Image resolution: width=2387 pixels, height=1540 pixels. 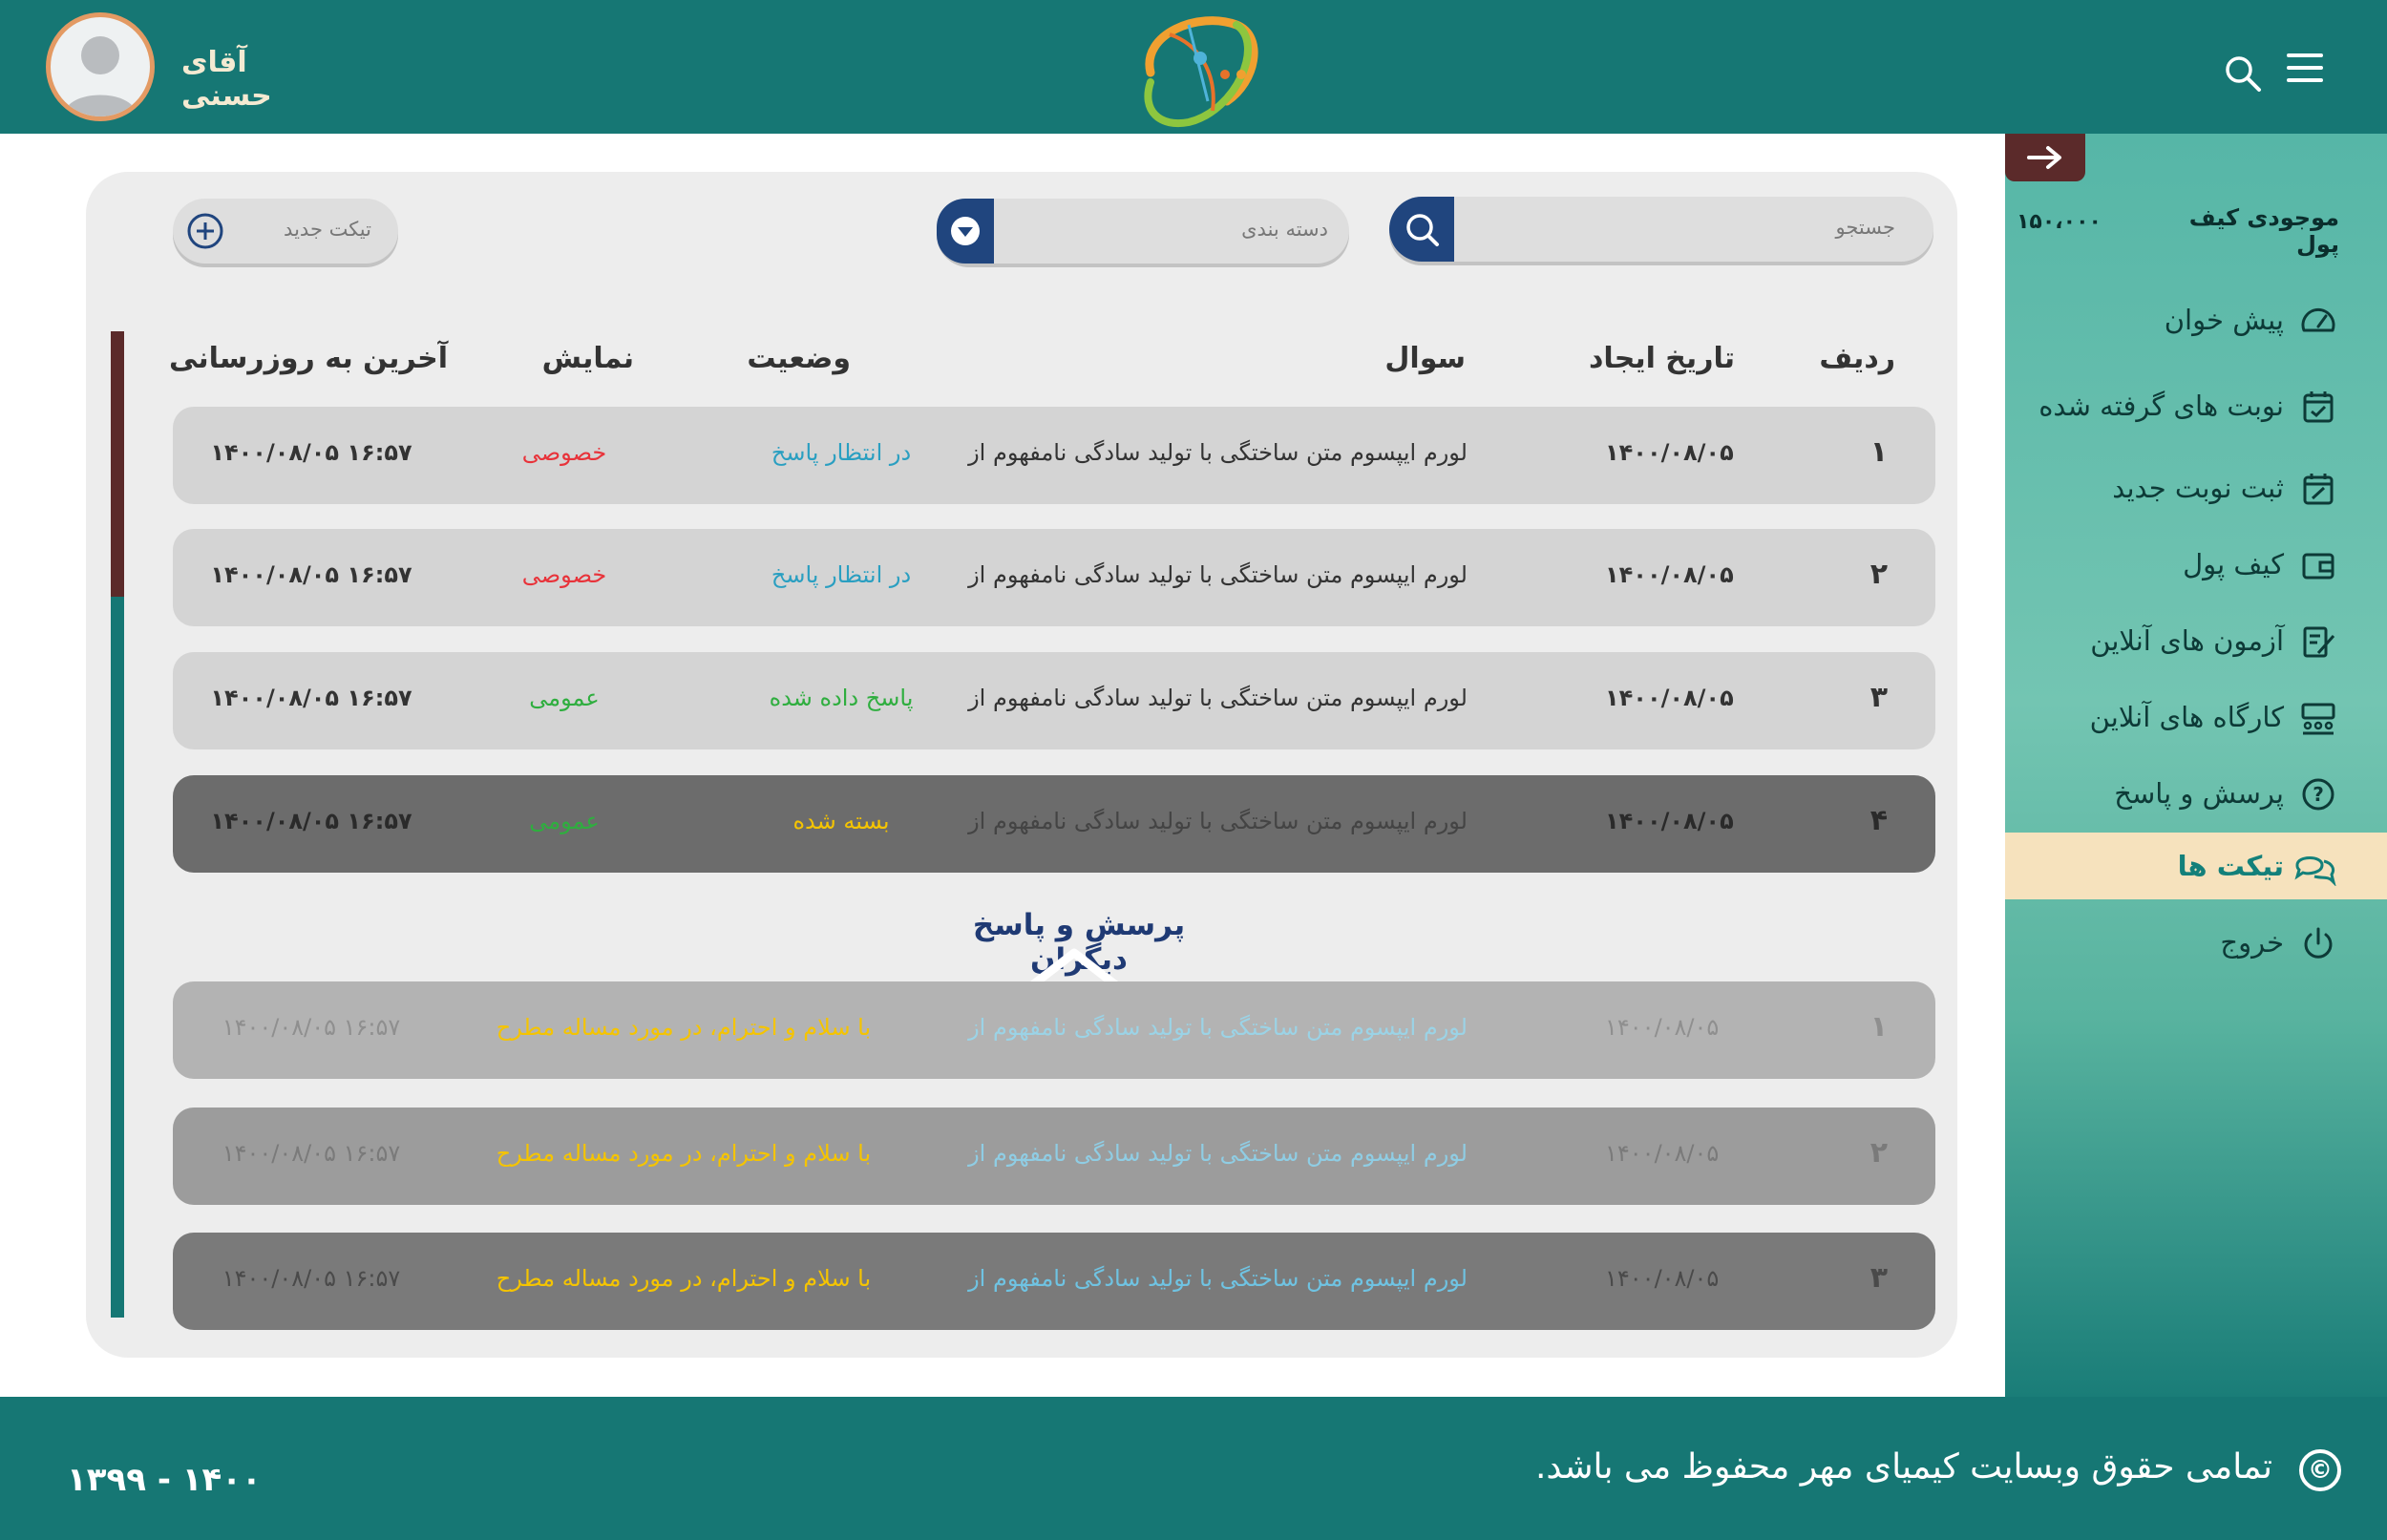 I want to click on row-status: پاسخ داده شده, so click(x=841, y=698).